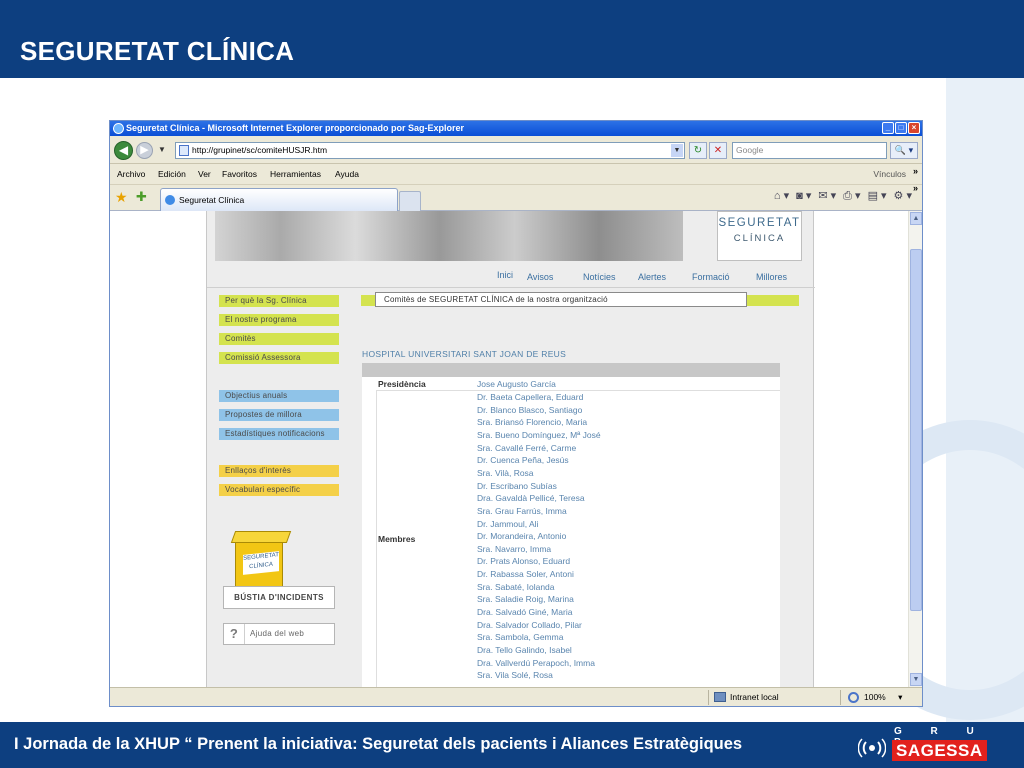 The width and height of the screenshot is (1024, 768). Describe the element at coordinates (677, 150) in the screenshot. I see `address-dropdown: ▼` at that location.